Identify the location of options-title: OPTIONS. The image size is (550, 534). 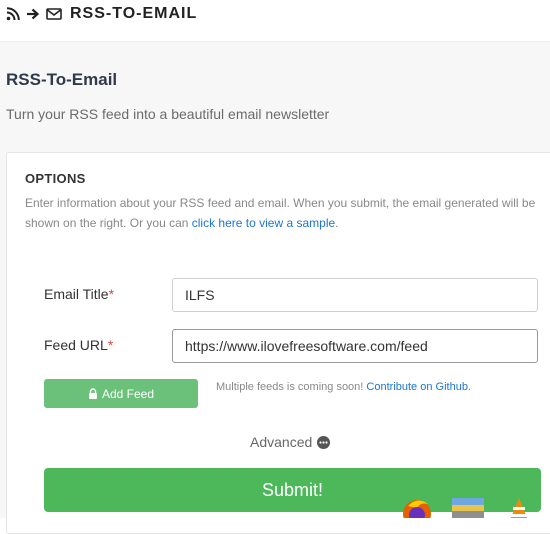
(55, 178).